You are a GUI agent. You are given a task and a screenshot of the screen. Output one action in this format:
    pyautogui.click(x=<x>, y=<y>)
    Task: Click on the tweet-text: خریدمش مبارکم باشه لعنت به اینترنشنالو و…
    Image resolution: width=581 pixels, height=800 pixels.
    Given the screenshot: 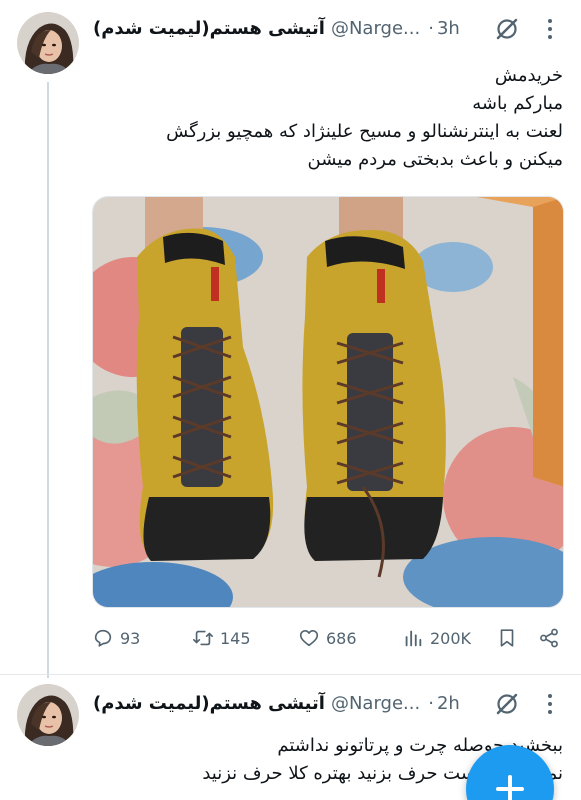 What is the action you would take?
    pyautogui.click(x=364, y=117)
    